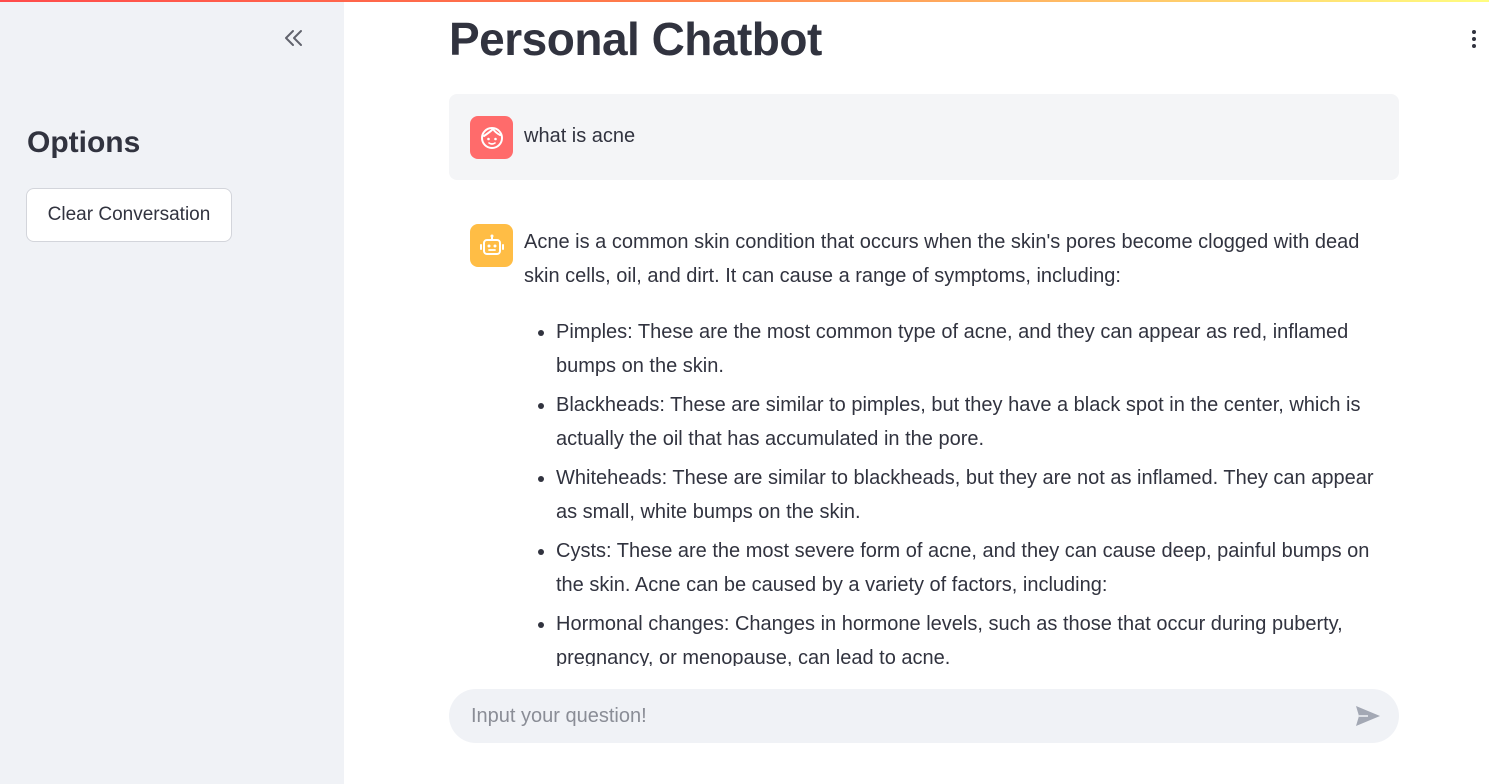 This screenshot has width=1489, height=784. I want to click on chat-input, so click(901, 716).